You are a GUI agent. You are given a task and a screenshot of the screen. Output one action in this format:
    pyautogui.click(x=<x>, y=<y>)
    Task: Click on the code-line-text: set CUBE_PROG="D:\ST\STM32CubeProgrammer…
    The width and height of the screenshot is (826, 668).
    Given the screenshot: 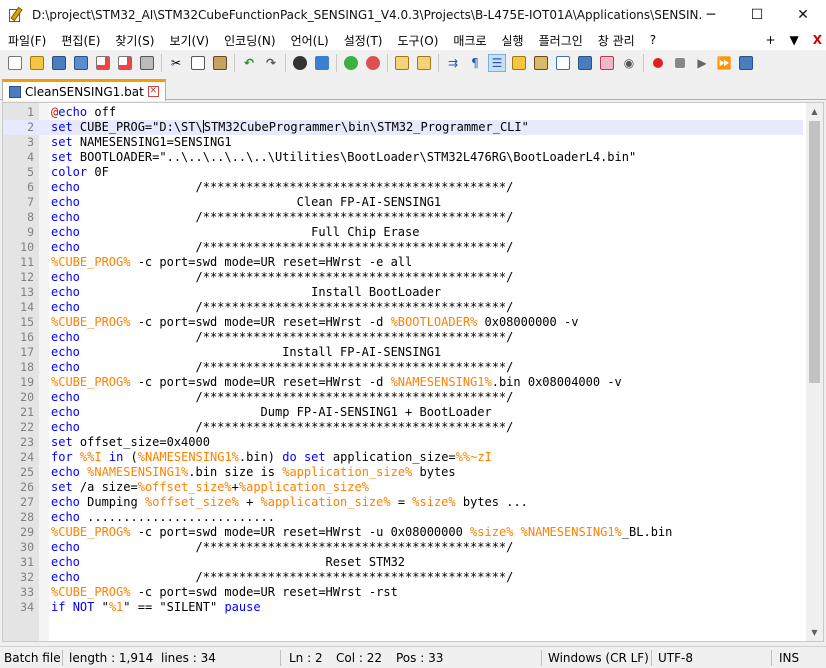 What is the action you would take?
    pyautogui.click(x=290, y=127)
    